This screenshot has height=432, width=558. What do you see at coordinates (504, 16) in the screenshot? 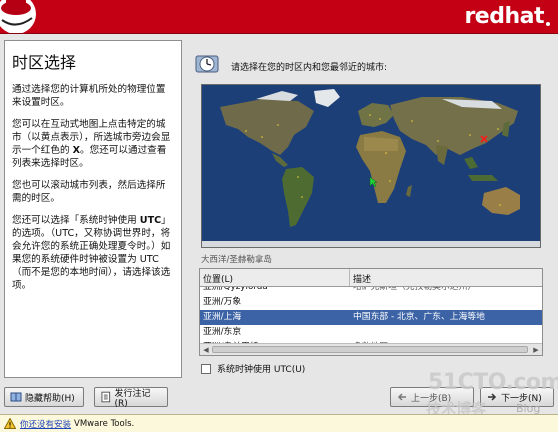
I see `redhat-logo-text: redhat` at bounding box center [504, 16].